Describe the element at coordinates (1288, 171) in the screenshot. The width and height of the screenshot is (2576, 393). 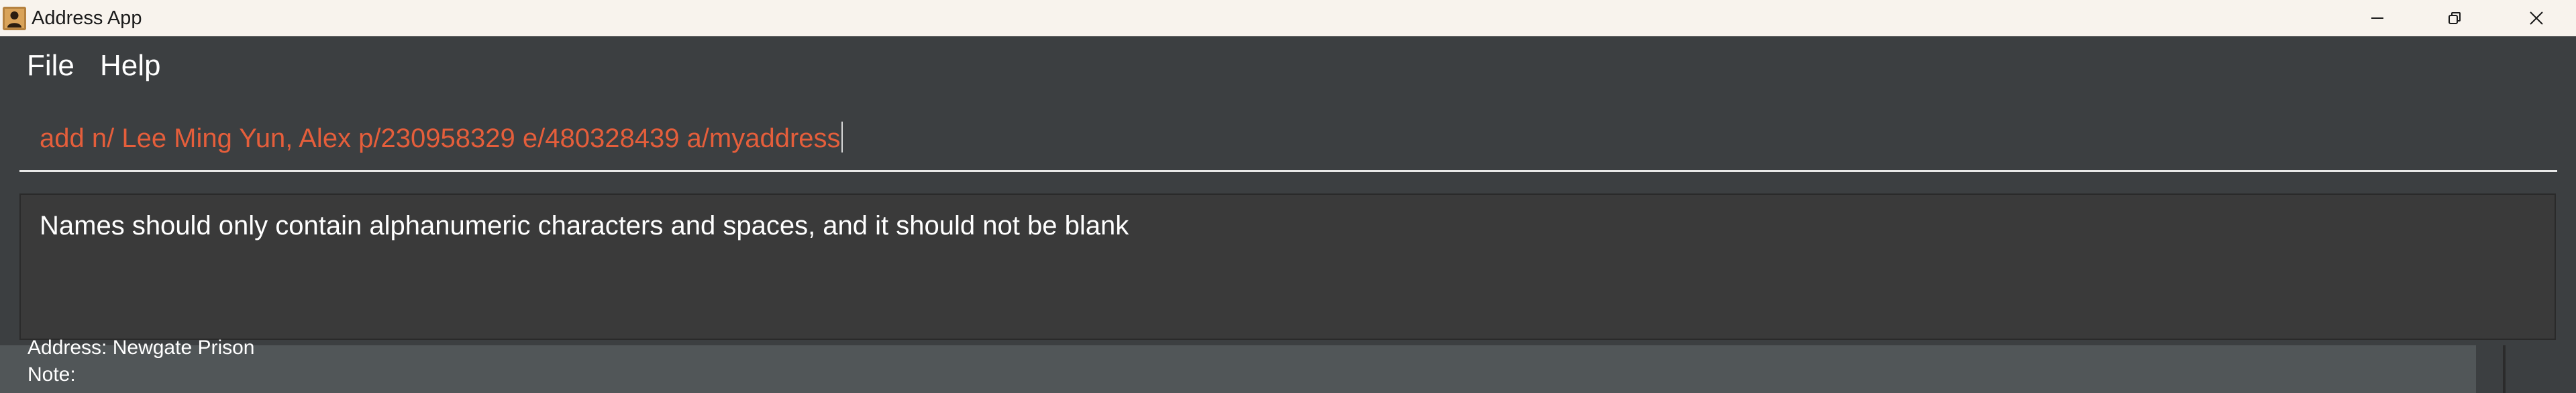
I see `command-underline` at that location.